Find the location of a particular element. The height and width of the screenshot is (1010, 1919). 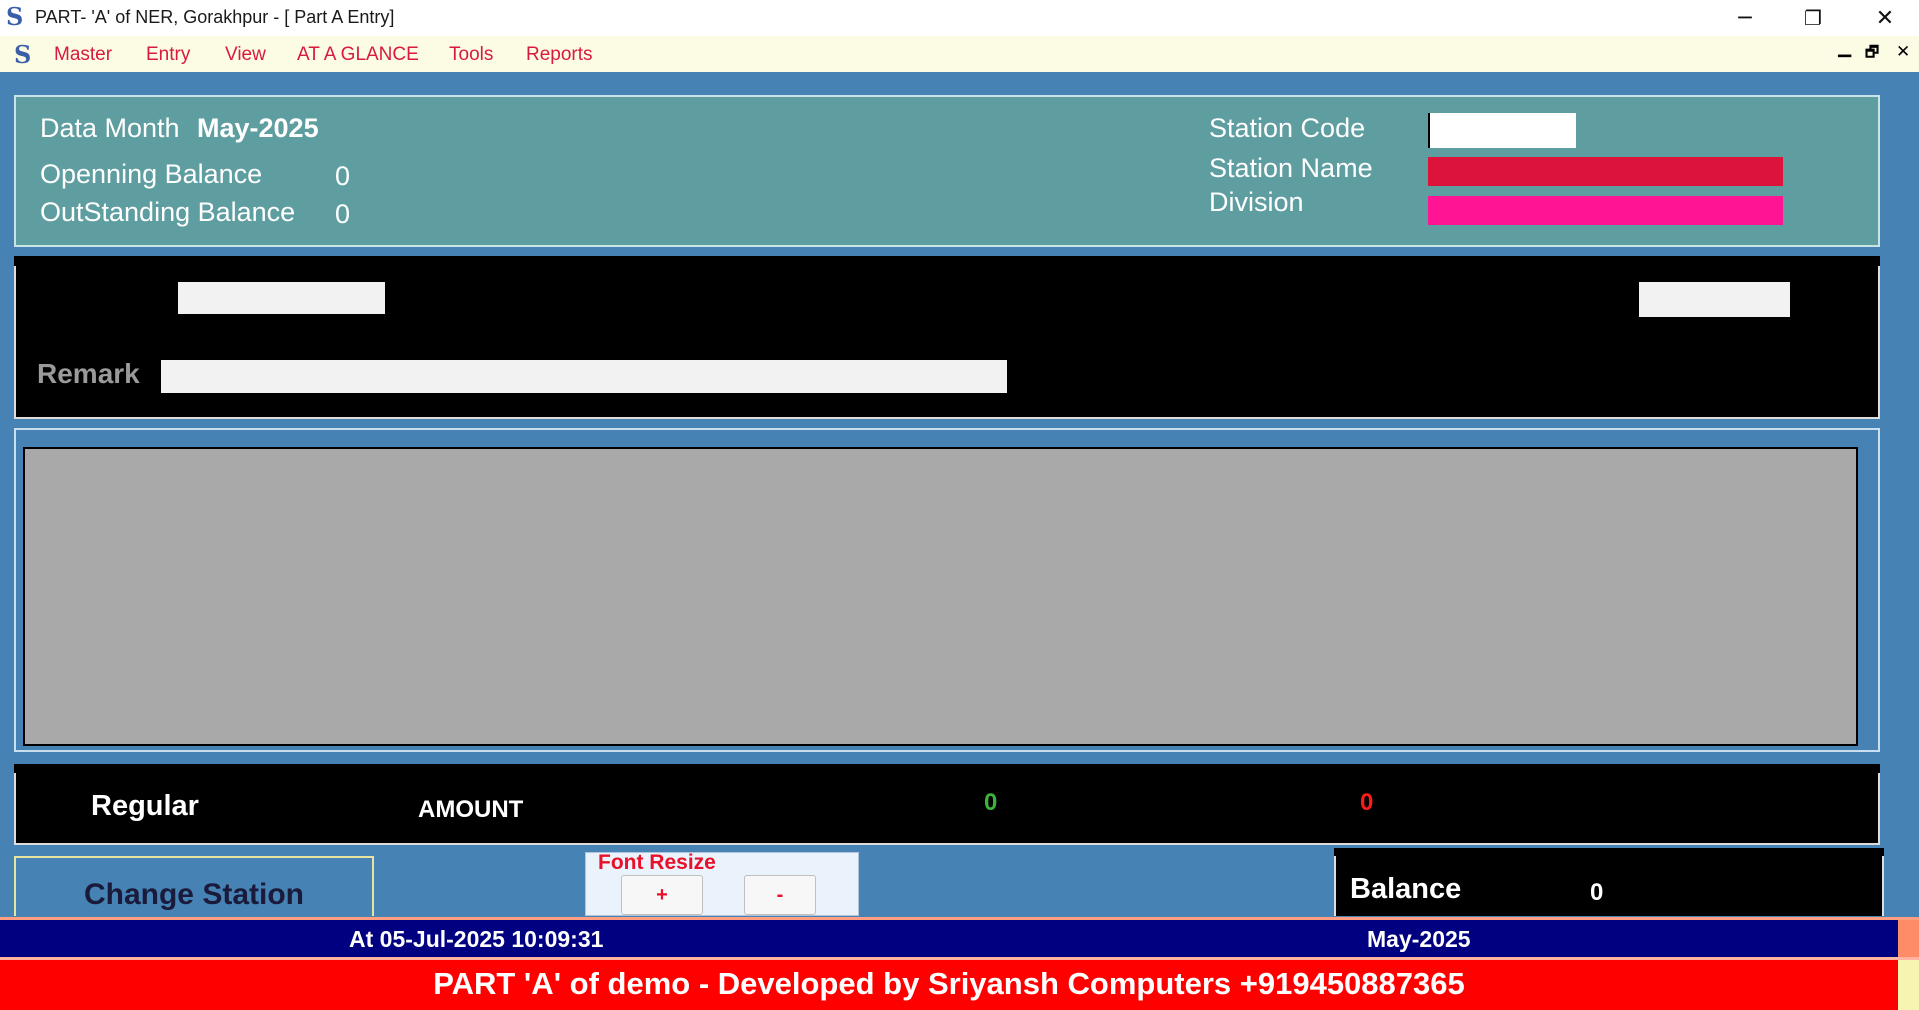

mdi-restore-button: 🗗 is located at coordinates (1872, 54).